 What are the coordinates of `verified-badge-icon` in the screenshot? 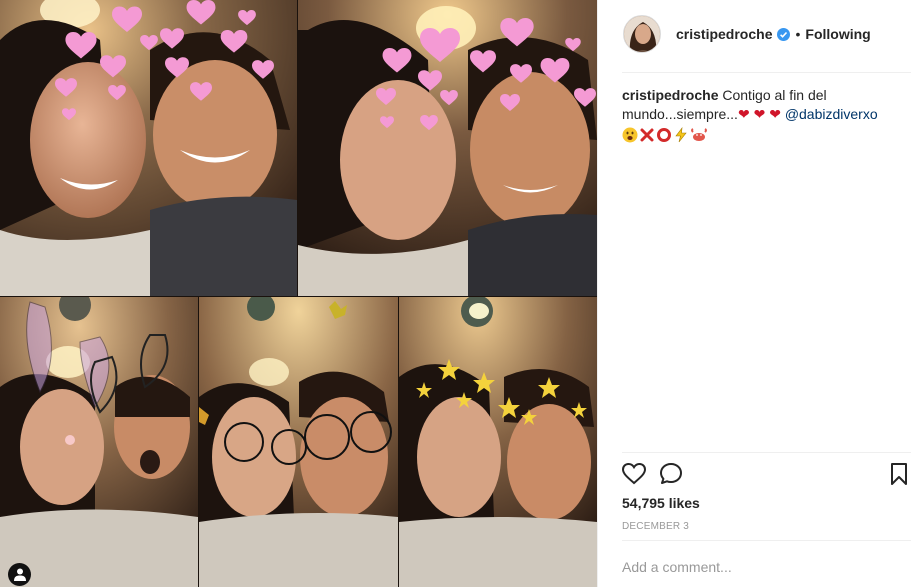 It's located at (784, 34).